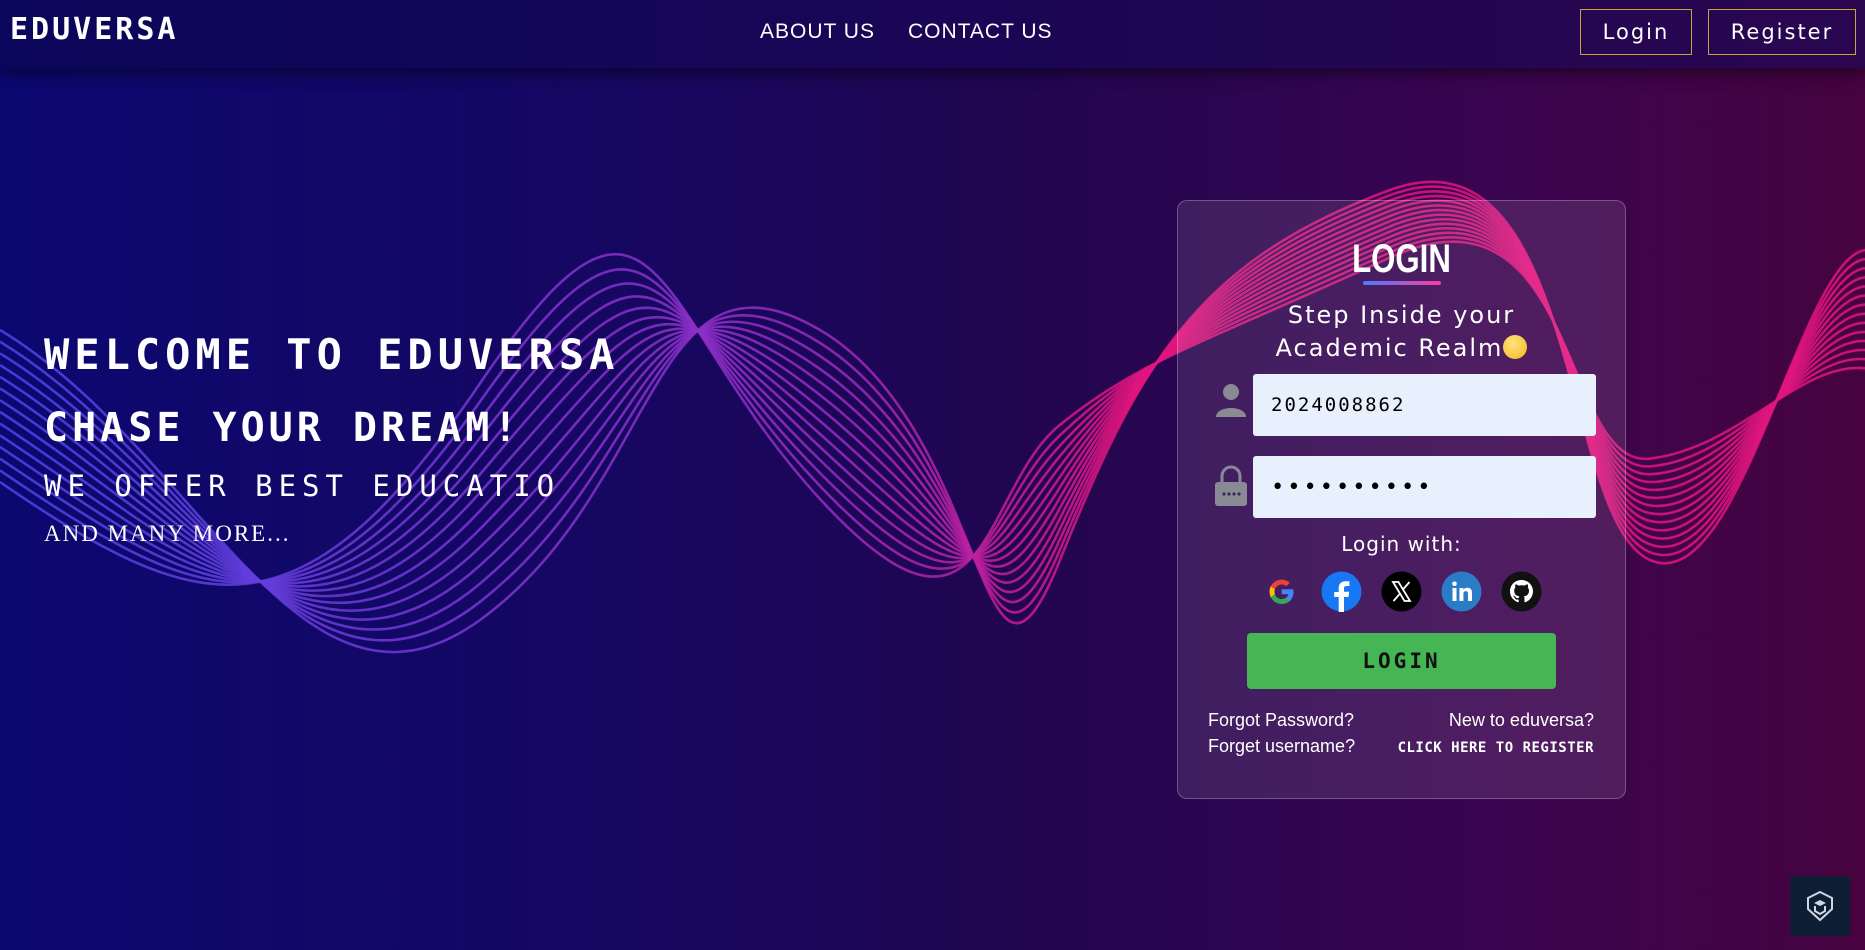 This screenshot has width=1865, height=950. What do you see at coordinates (1401, 544) in the screenshot?
I see `login-with-label: Login with:` at bounding box center [1401, 544].